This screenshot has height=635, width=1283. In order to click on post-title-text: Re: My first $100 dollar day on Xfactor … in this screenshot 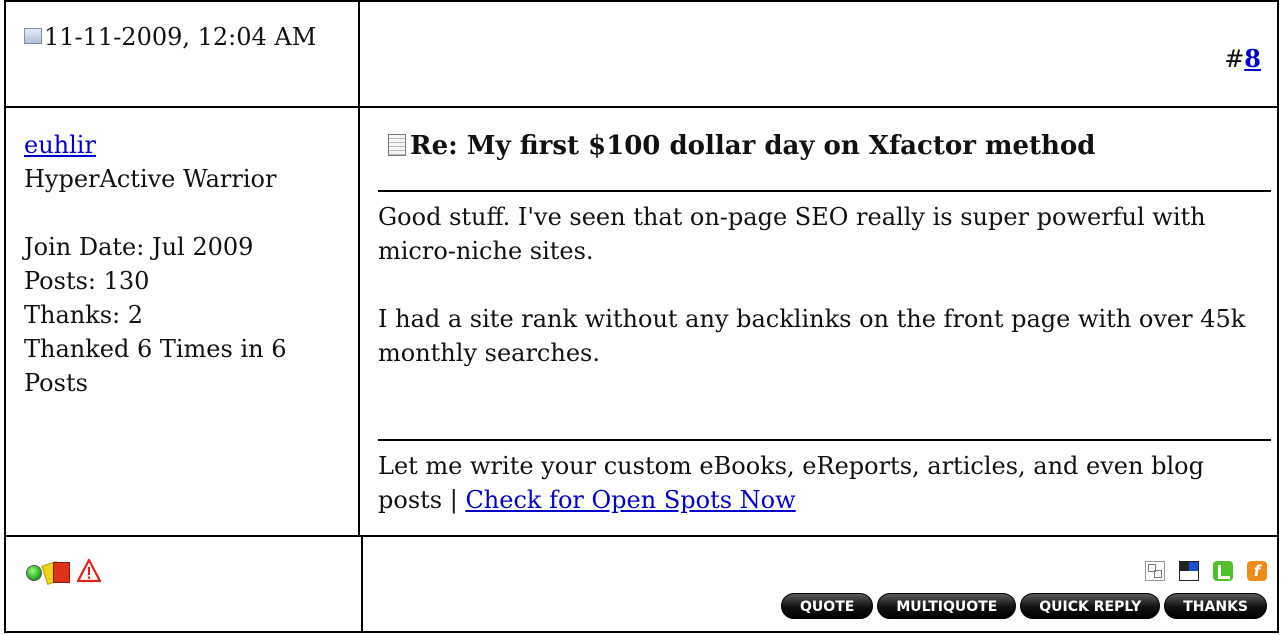, I will do `click(753, 146)`.